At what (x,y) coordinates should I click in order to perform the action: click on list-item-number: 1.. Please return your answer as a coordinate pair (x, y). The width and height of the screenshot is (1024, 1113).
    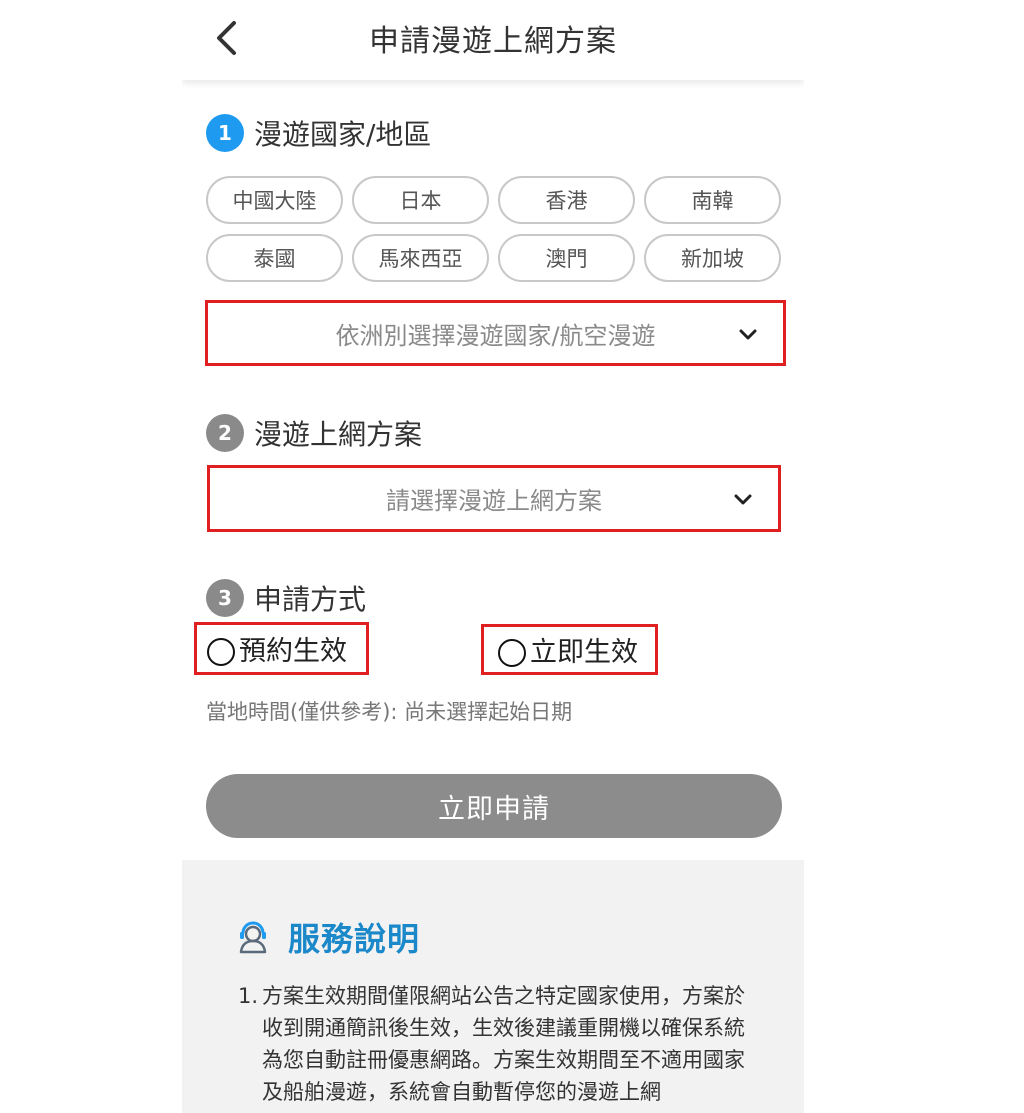
    Looking at the image, I should click on (248, 996).